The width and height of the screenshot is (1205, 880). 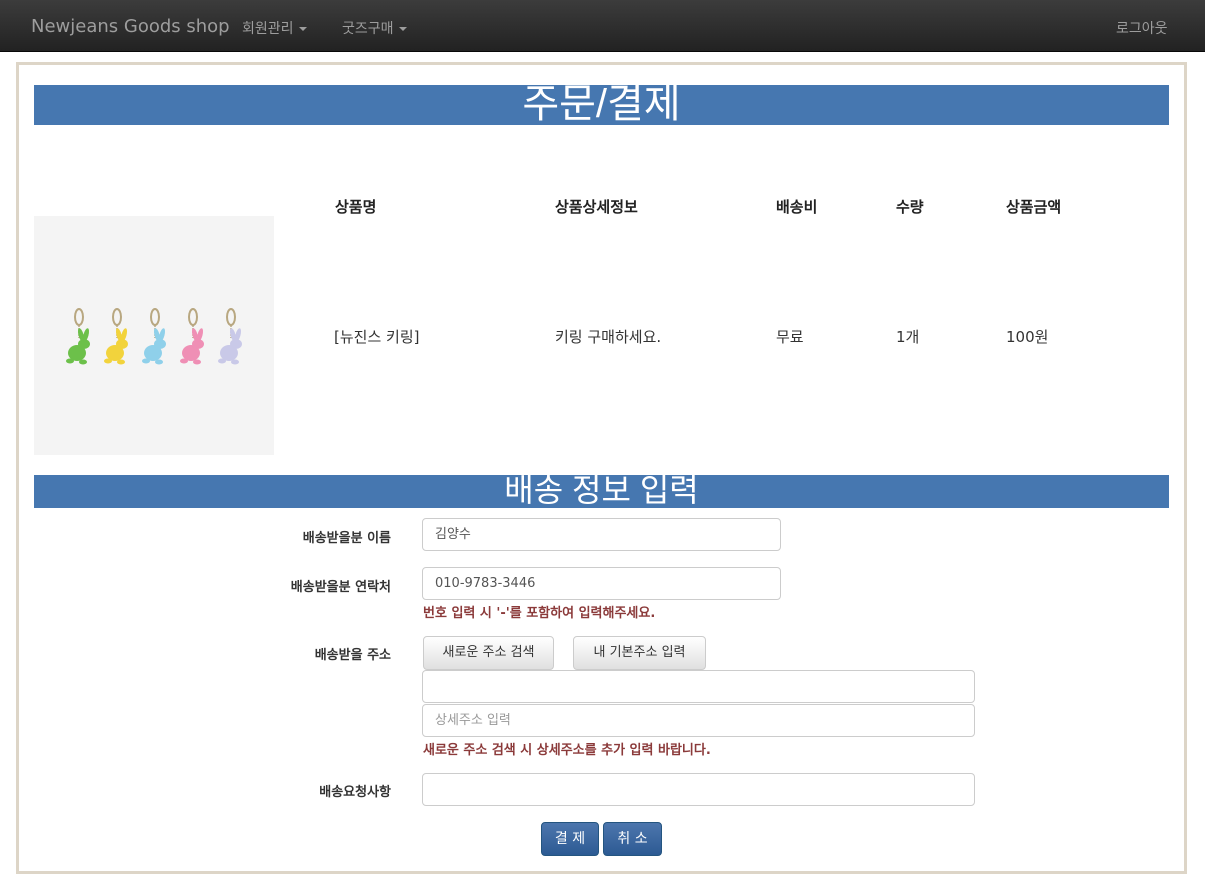 I want to click on header-quantity: 수량, so click(x=910, y=207).